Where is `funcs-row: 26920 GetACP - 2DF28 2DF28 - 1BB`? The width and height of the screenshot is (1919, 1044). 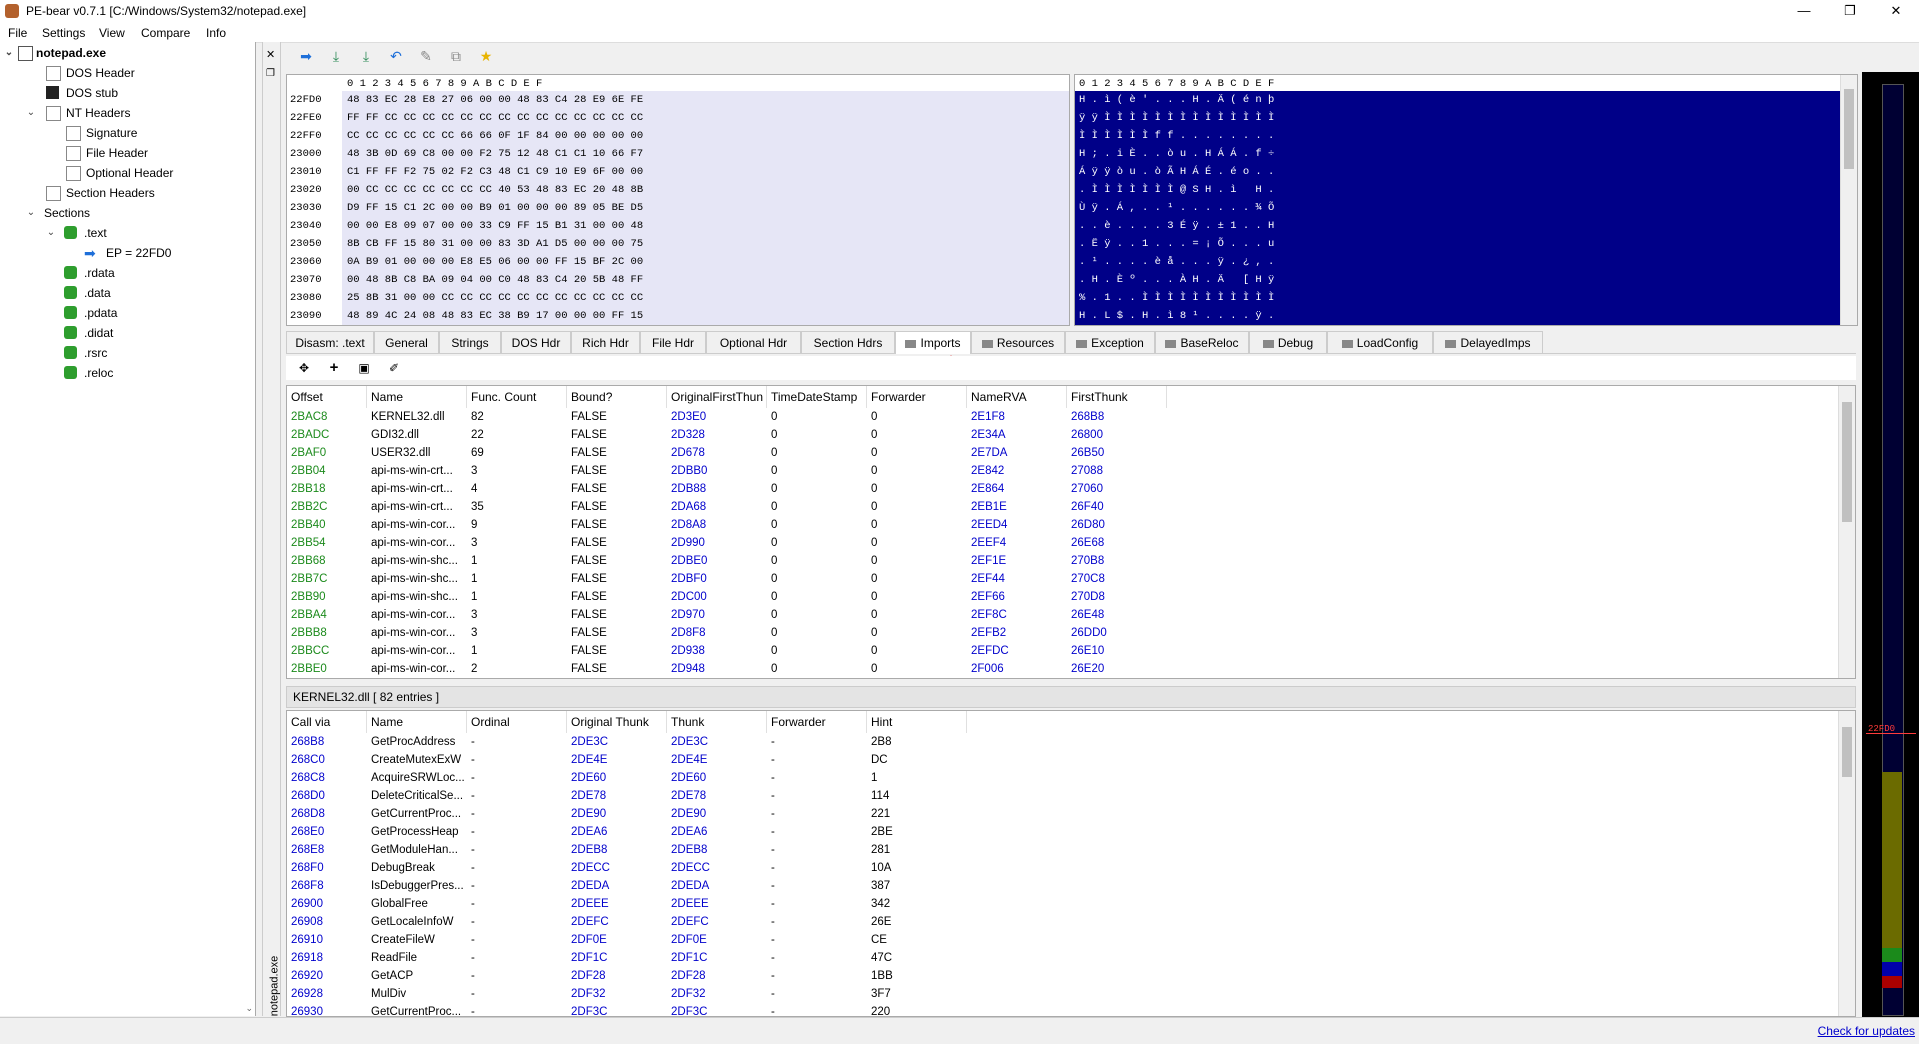
funcs-row: 26920 GetACP - 2DF28 2DF28 - 1BB is located at coordinates (1071, 976).